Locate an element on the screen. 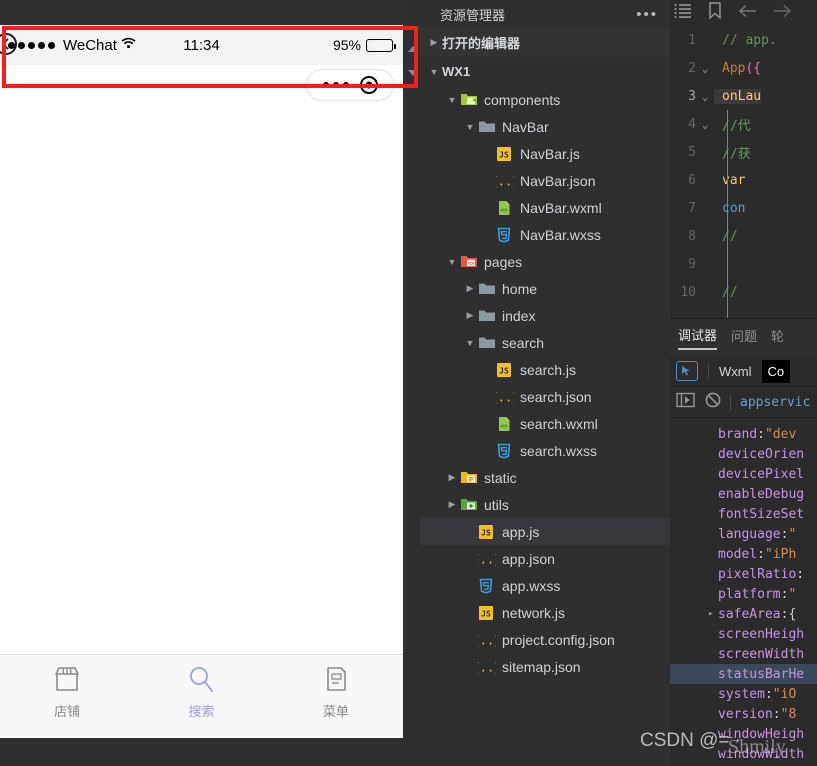  tree-file-search-js: ·JS search.js is located at coordinates (545, 369).